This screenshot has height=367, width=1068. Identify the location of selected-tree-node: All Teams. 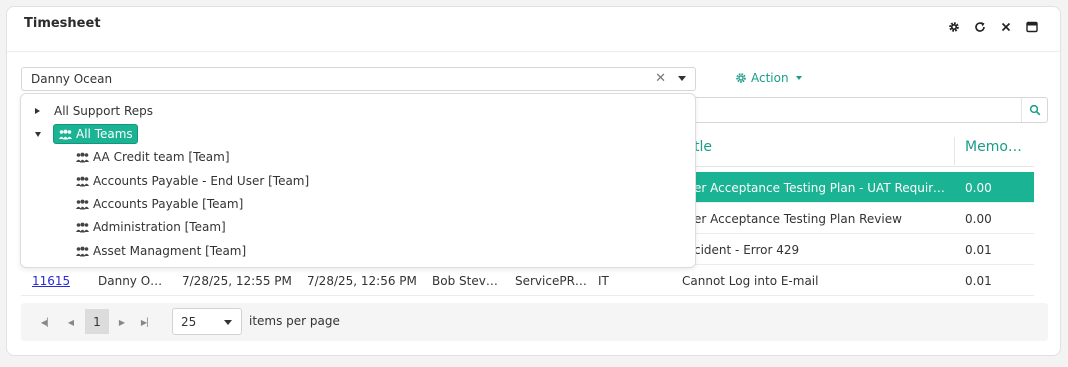
(95, 134).